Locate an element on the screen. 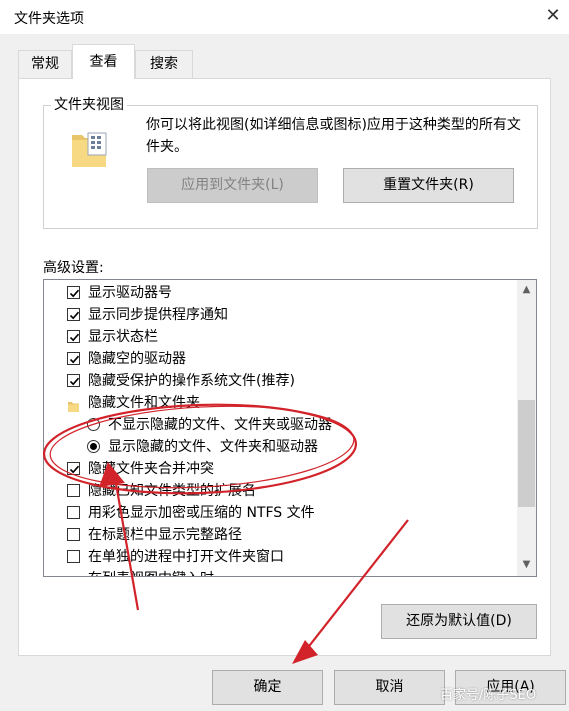 The image size is (569, 711). restore-defaults-button: 还原为默认值(D) is located at coordinates (459, 621).